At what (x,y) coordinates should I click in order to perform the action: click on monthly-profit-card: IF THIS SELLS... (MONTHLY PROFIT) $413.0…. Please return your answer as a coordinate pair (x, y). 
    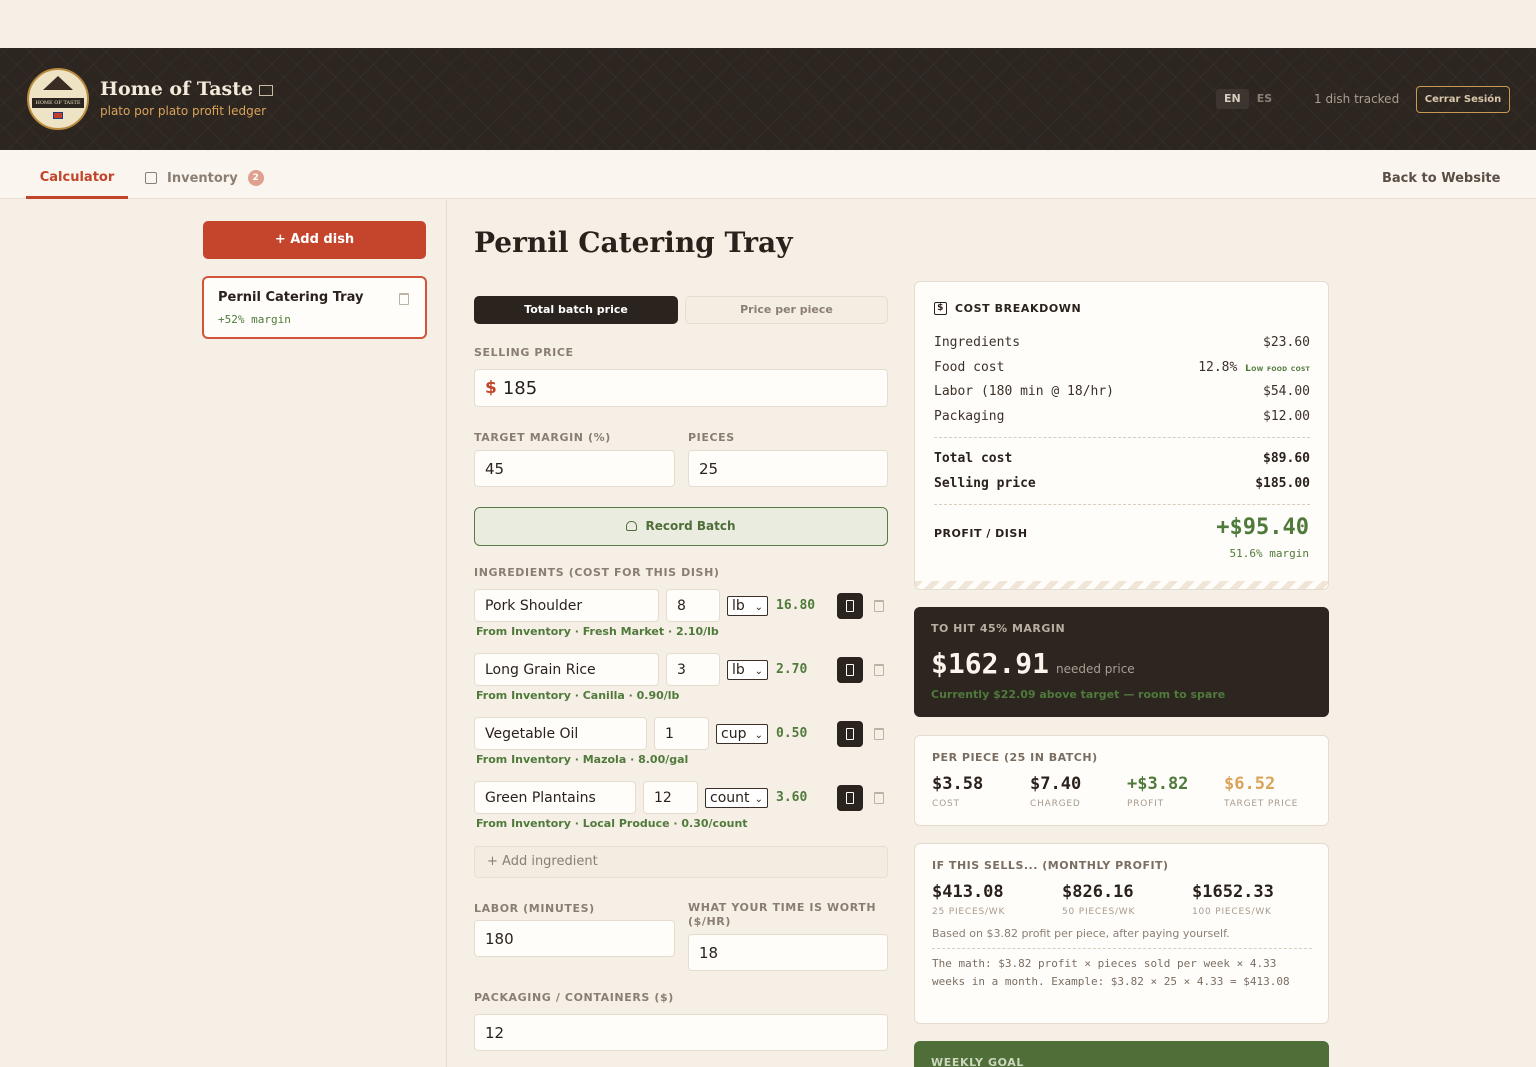
    Looking at the image, I should click on (1121, 933).